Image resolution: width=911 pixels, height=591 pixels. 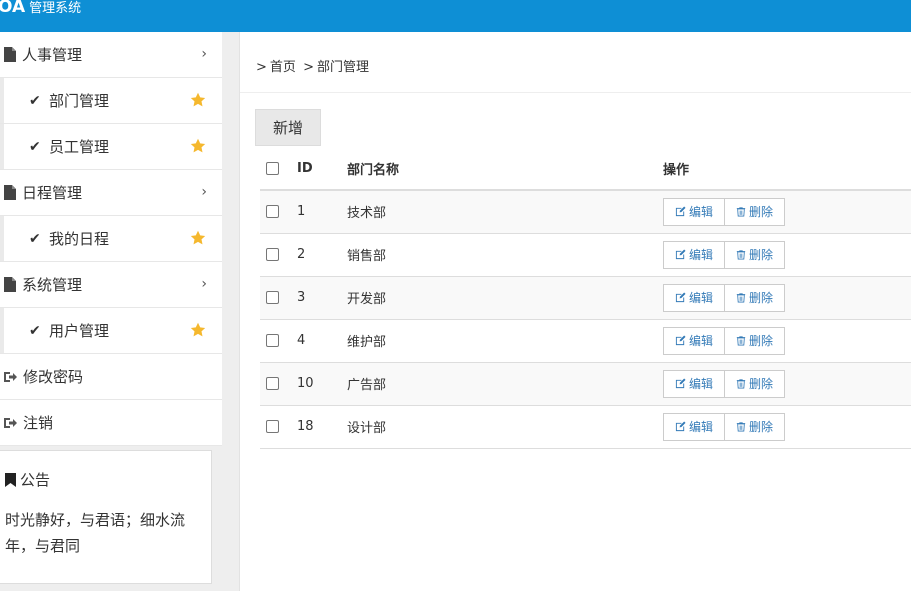 I want to click on cell-id: 4, so click(x=301, y=340).